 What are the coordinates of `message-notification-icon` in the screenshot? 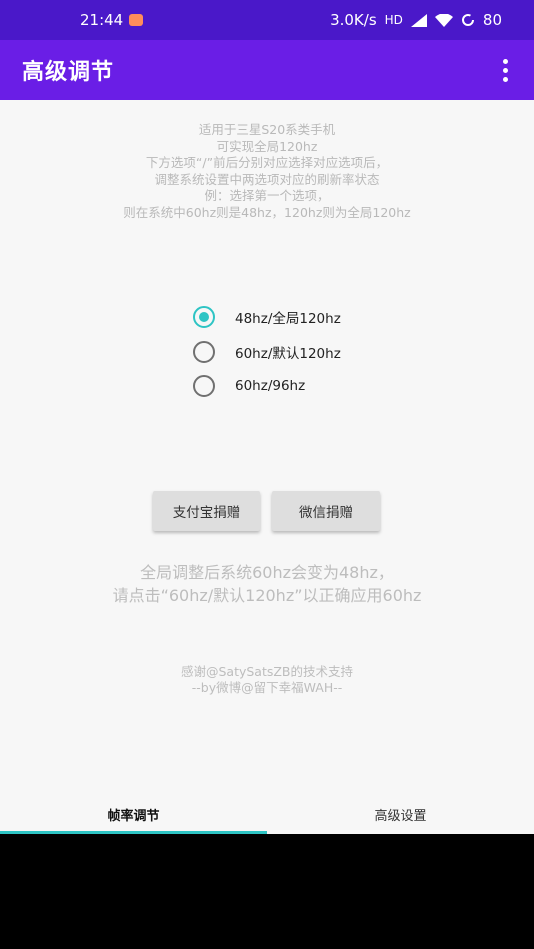 It's located at (136, 20).